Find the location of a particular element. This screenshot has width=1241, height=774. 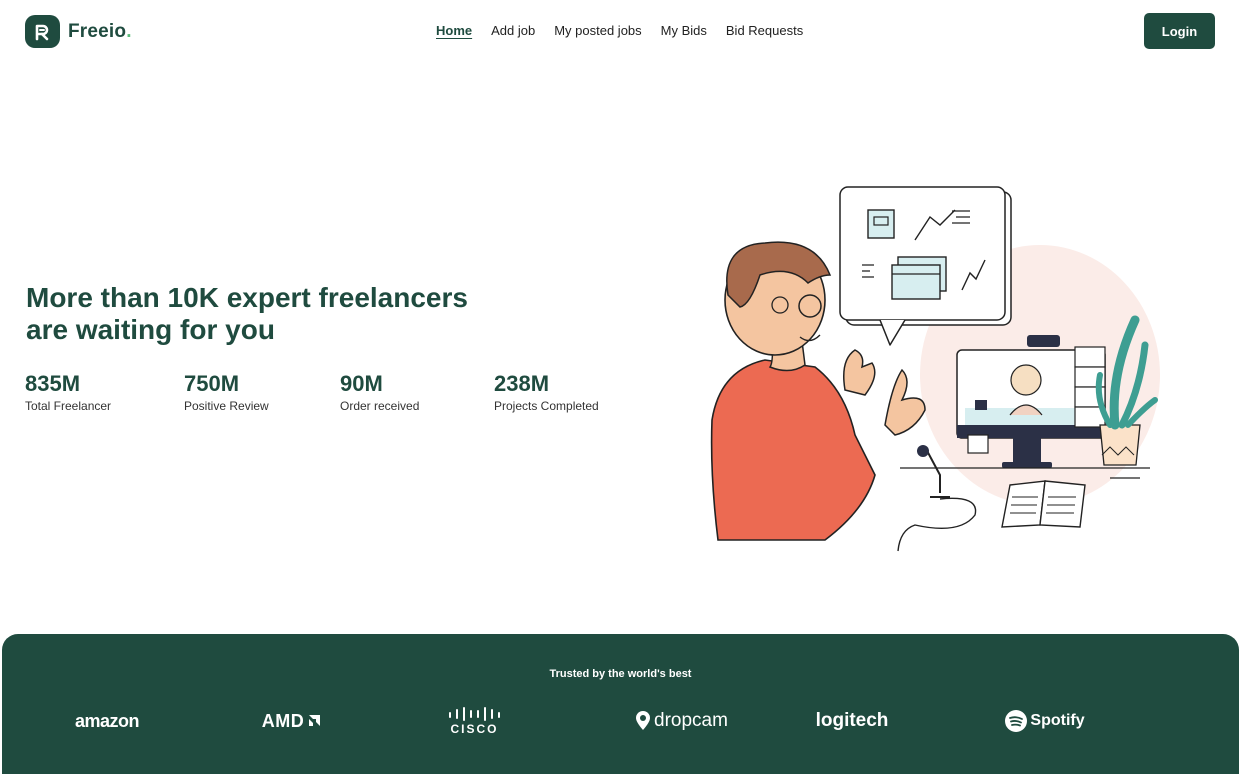

nav-my-posted-jobs: My posted jobs is located at coordinates (597, 30).